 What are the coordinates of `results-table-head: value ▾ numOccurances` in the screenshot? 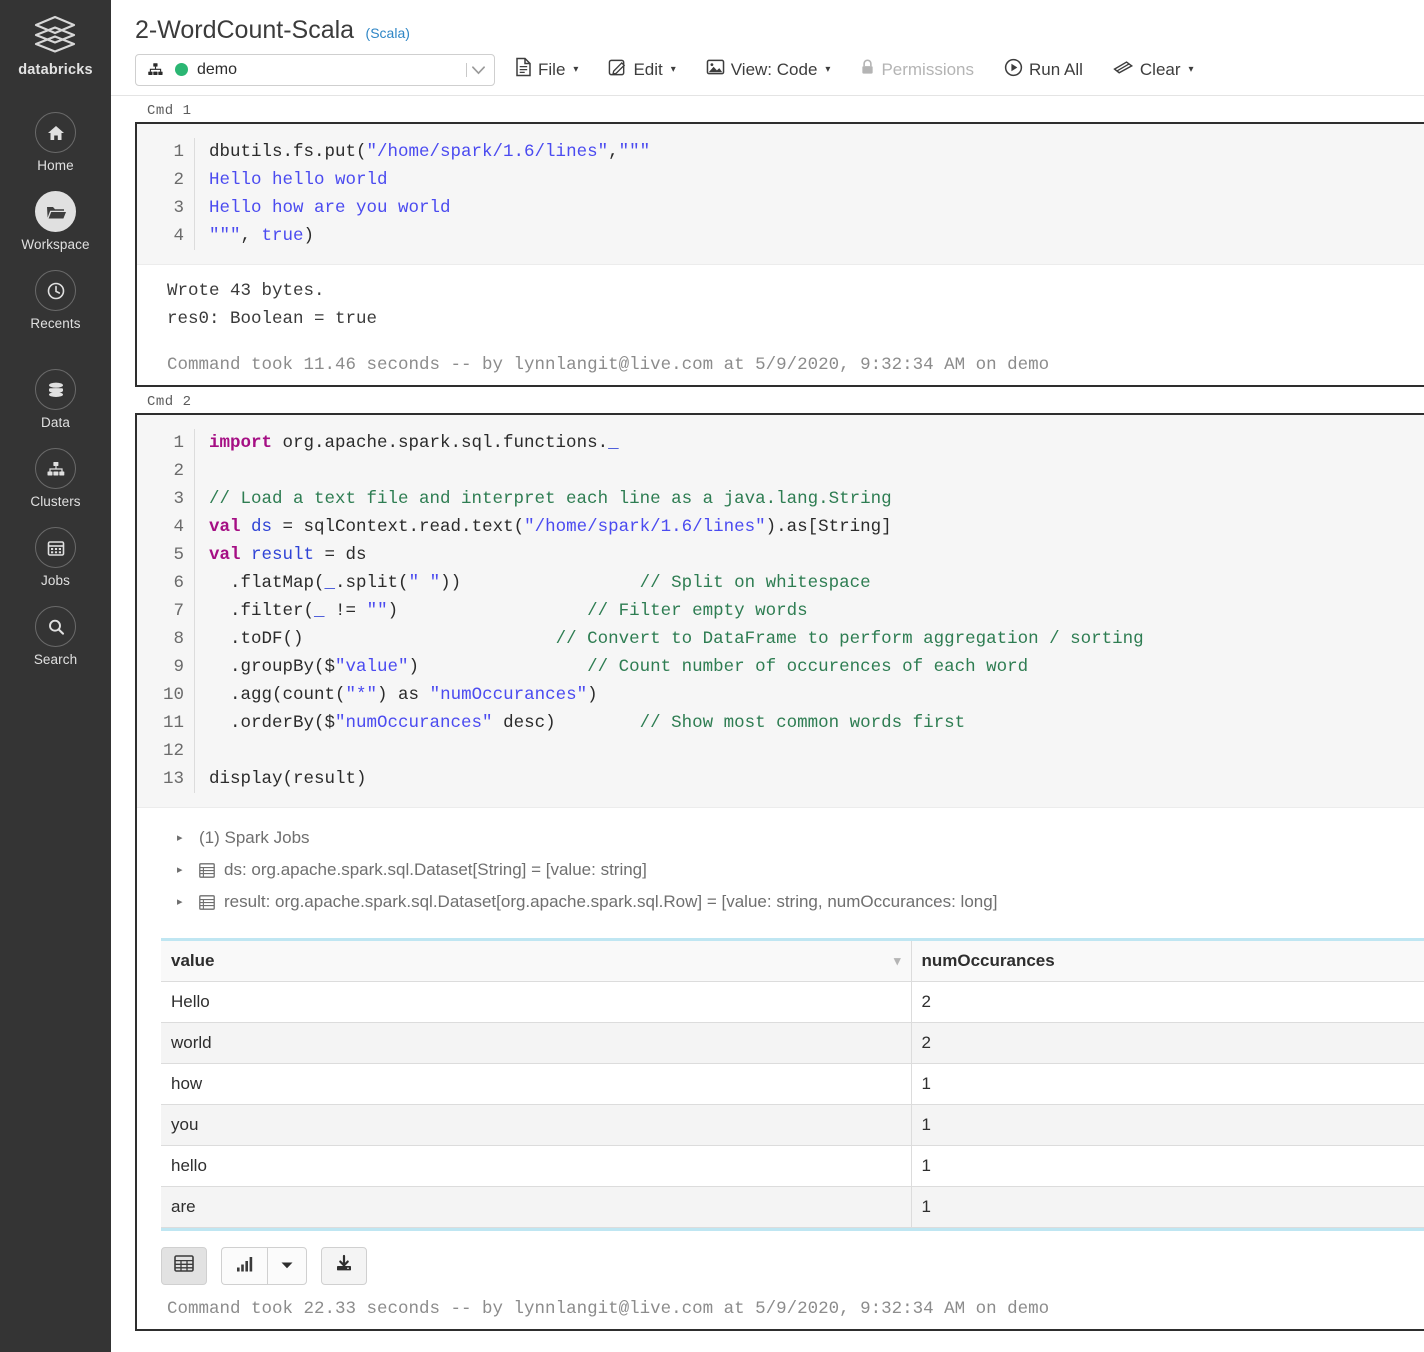 It's located at (792, 961).